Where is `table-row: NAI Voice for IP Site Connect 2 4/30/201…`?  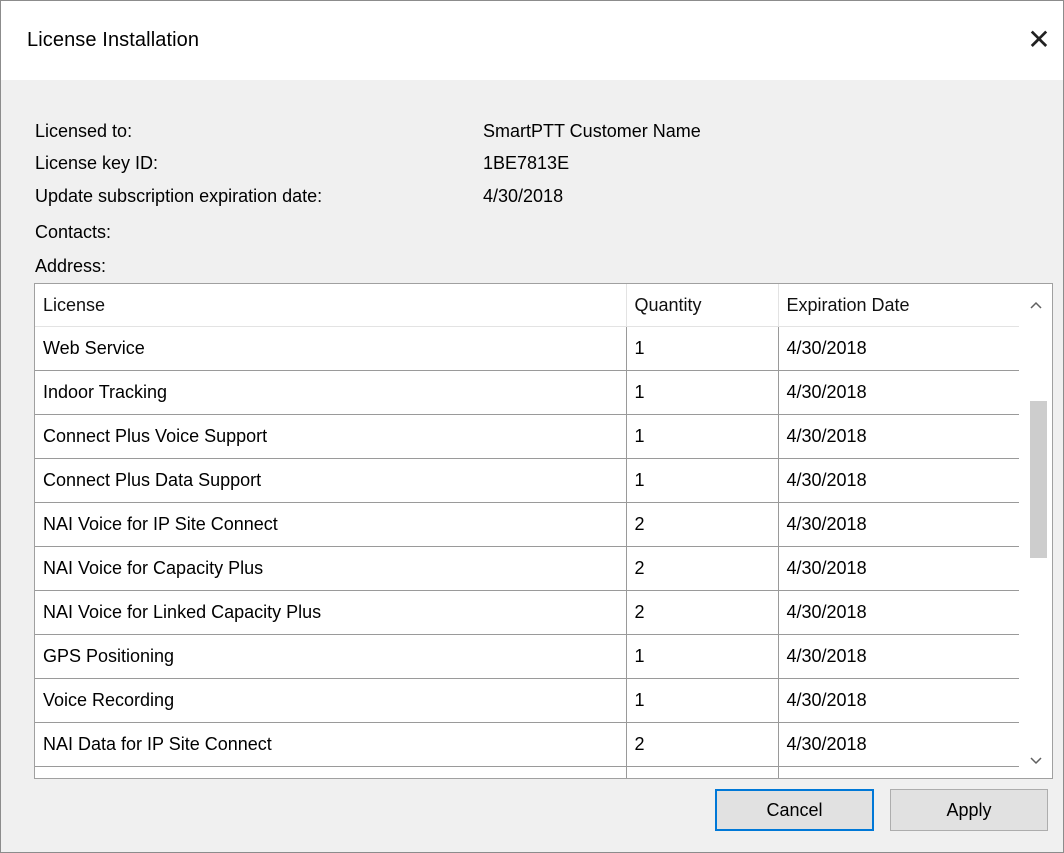 table-row: NAI Voice for IP Site Connect 2 4/30/201… is located at coordinates (527, 524).